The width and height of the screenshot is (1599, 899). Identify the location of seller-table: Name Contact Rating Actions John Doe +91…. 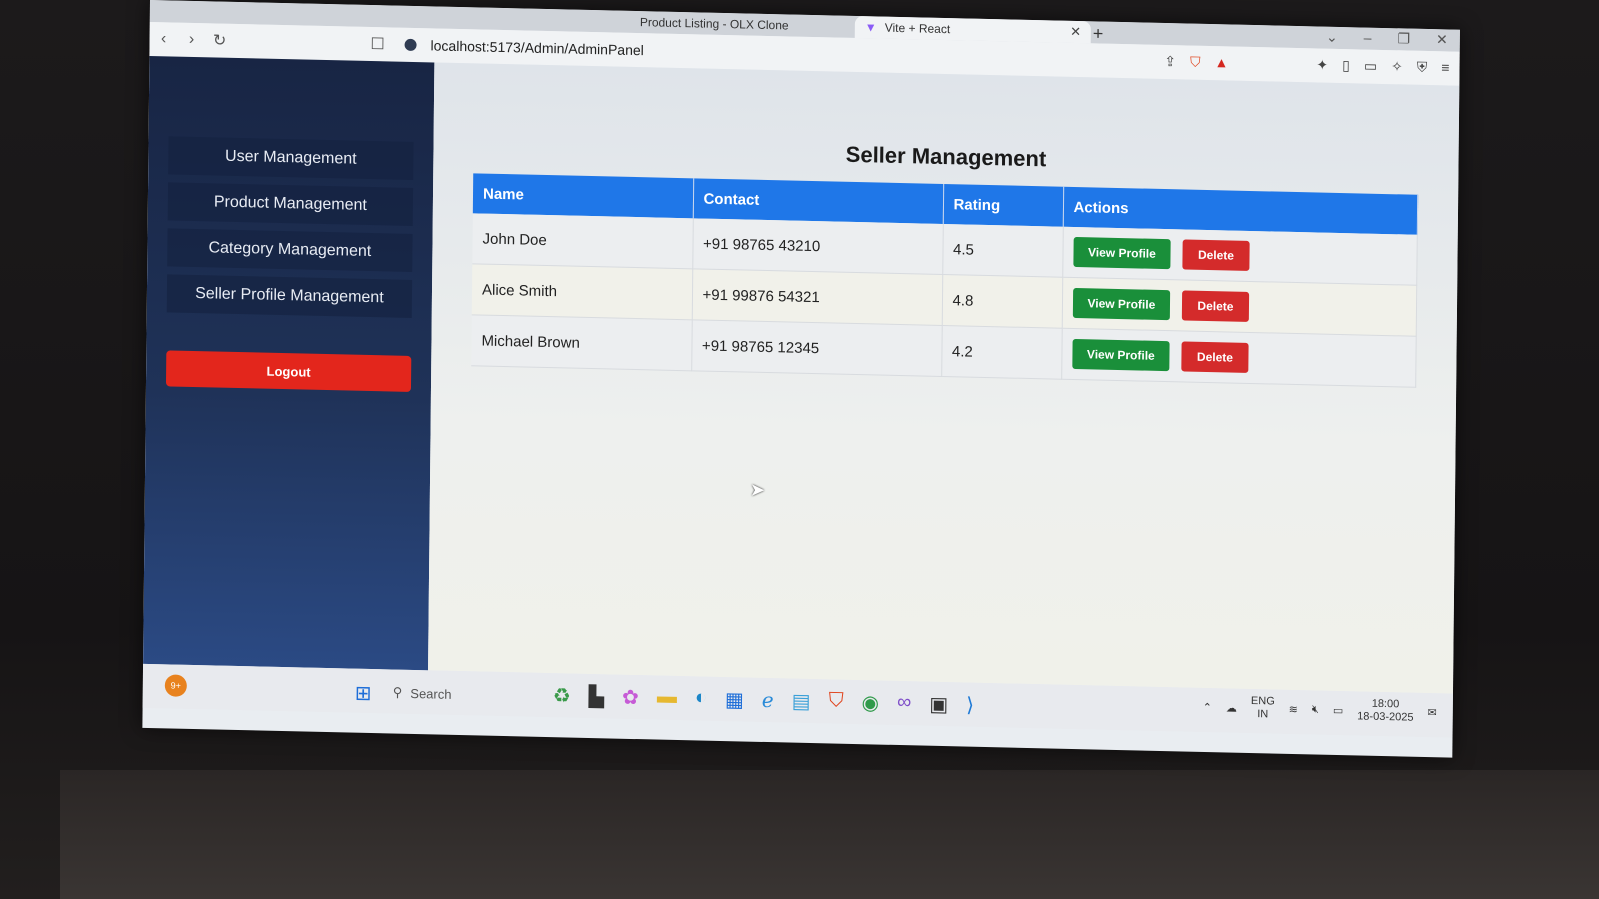
(944, 280).